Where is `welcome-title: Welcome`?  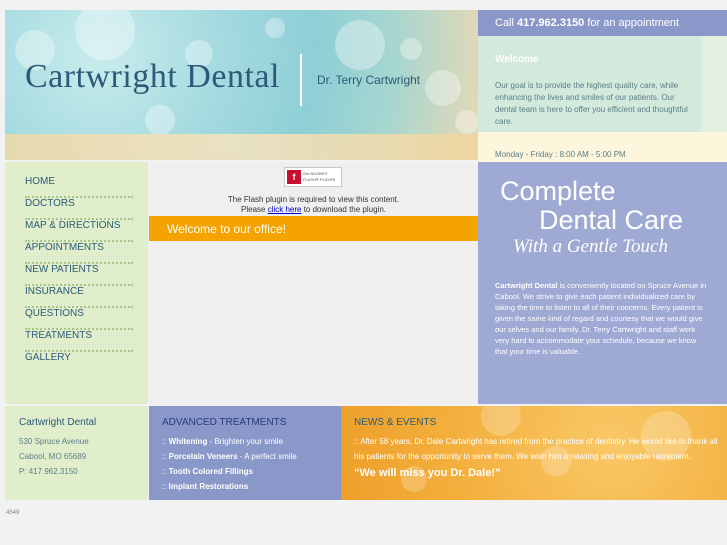
welcome-title: Welcome is located at coordinates (517, 59).